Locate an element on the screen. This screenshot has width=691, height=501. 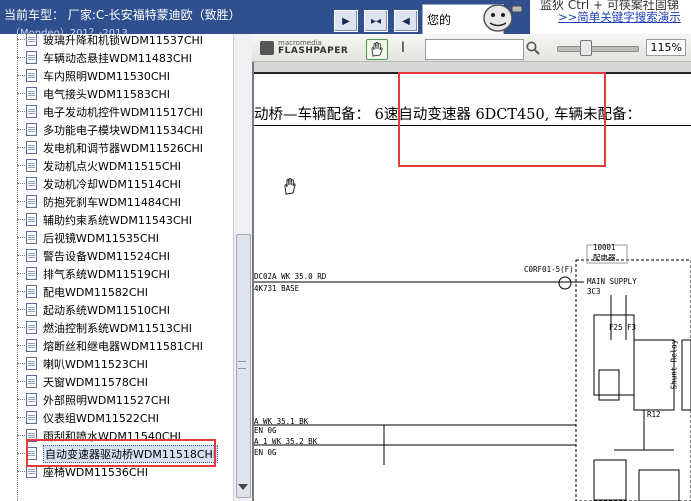
promo-search-link: >>简单关键字搜索演示 is located at coordinates (619, 17).